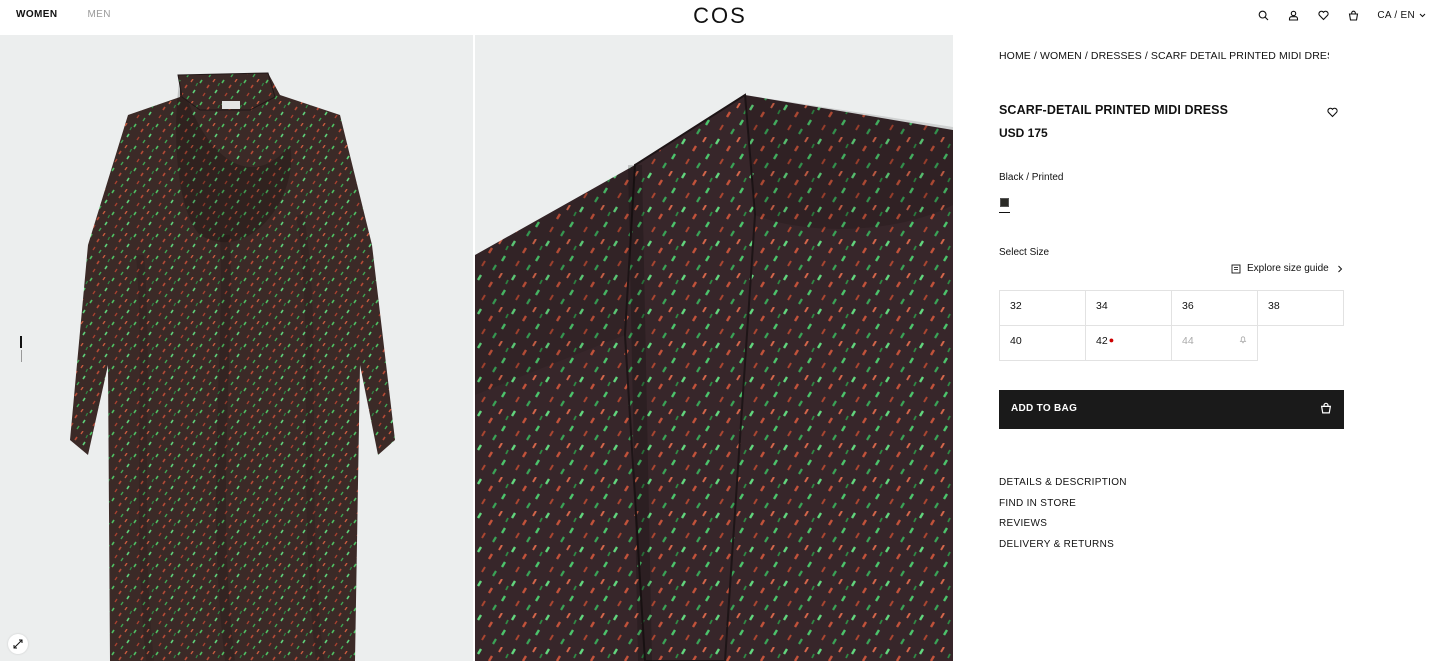  What do you see at coordinates (1214, 308) in the screenshot?
I see `size-option-36: 36` at bounding box center [1214, 308].